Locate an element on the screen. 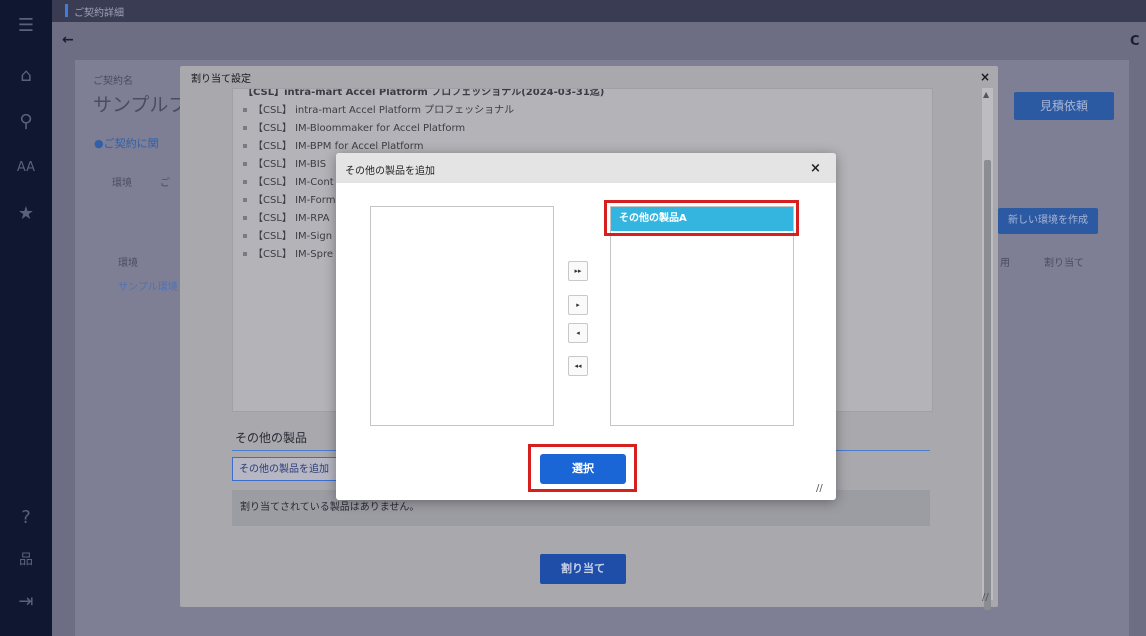 This screenshot has width=1146, height=636. help-icon: ? is located at coordinates (26, 518).